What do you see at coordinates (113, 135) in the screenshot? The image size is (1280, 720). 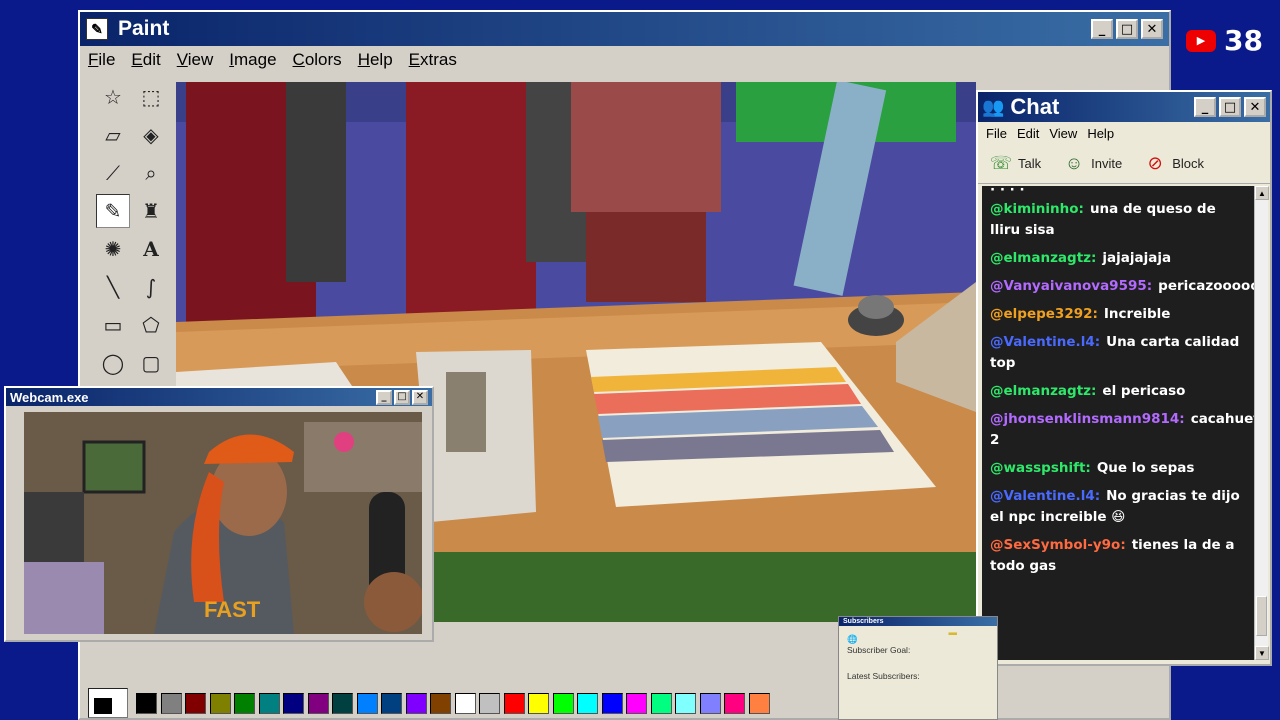 I see `eraser-icon: ▱` at bounding box center [113, 135].